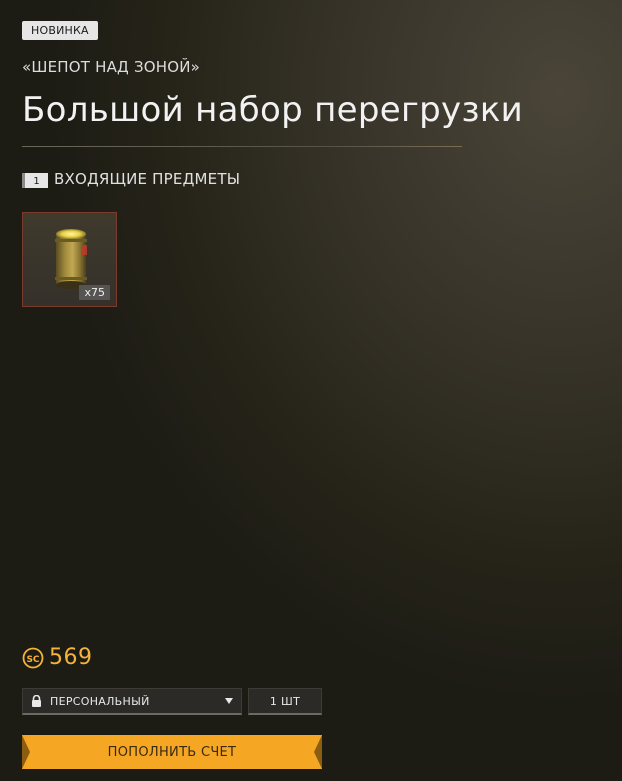  What do you see at coordinates (94, 292) in the screenshot?
I see `item-quantity-badge: x75` at bounding box center [94, 292].